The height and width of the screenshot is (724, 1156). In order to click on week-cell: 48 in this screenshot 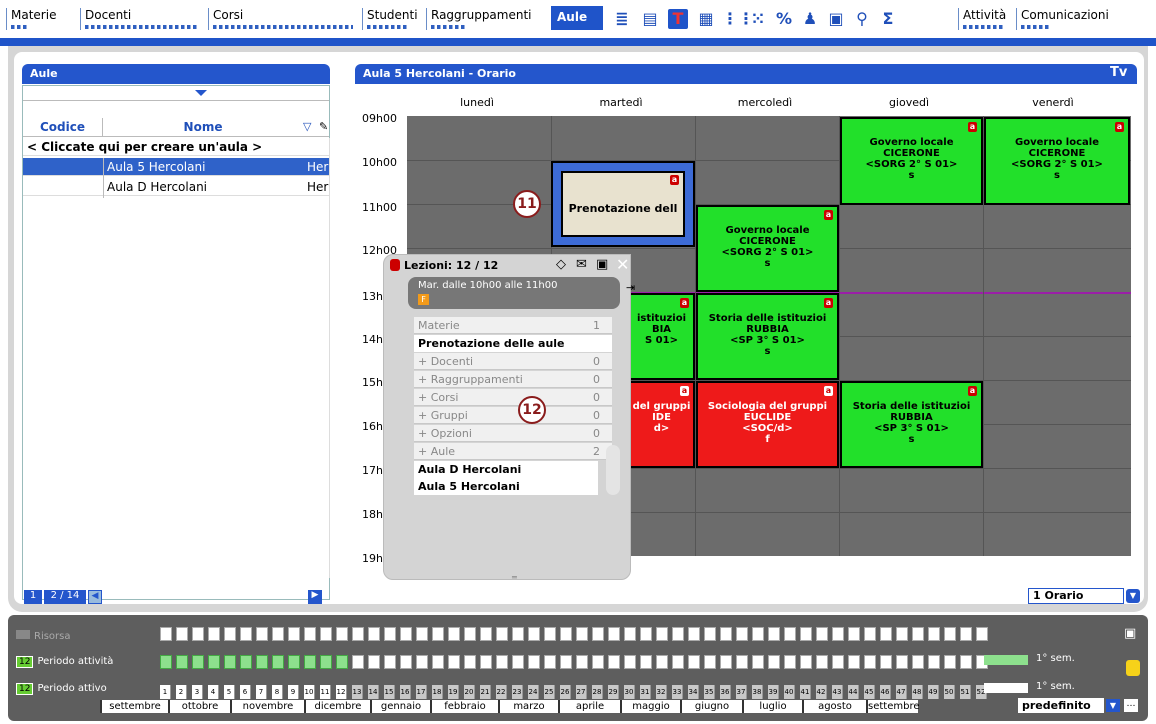, I will do `click(917, 692)`.